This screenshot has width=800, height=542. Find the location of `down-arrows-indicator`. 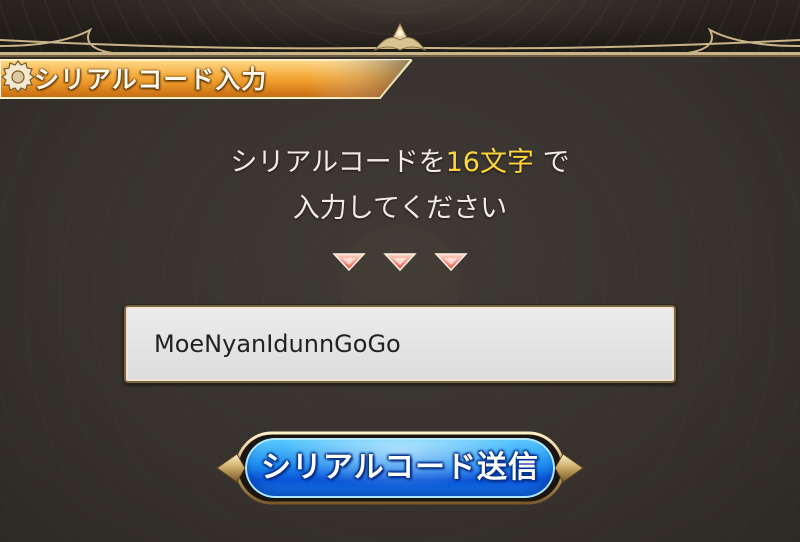

down-arrows-indicator is located at coordinates (400, 262).